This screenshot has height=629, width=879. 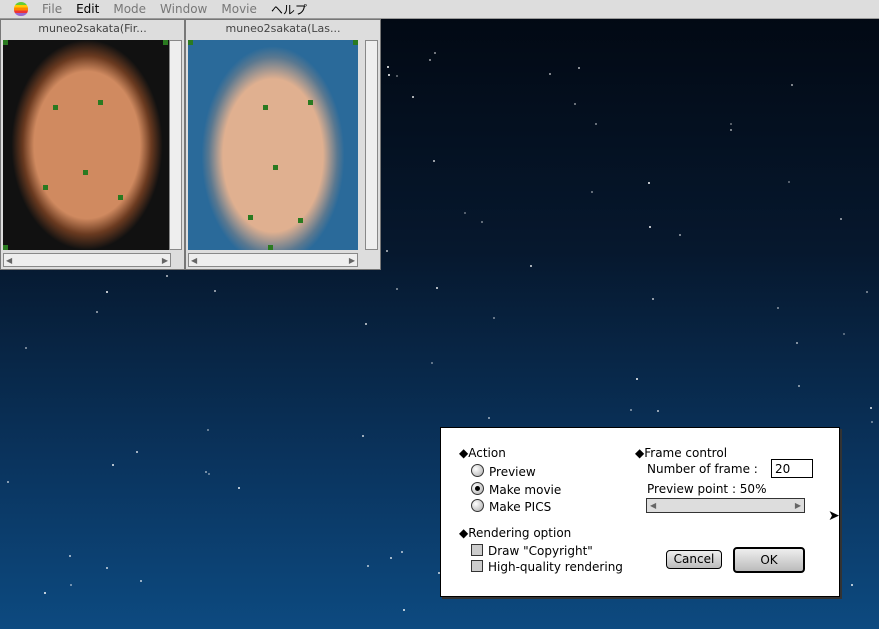 I want to click on menu-window: Window, so click(x=183, y=9).